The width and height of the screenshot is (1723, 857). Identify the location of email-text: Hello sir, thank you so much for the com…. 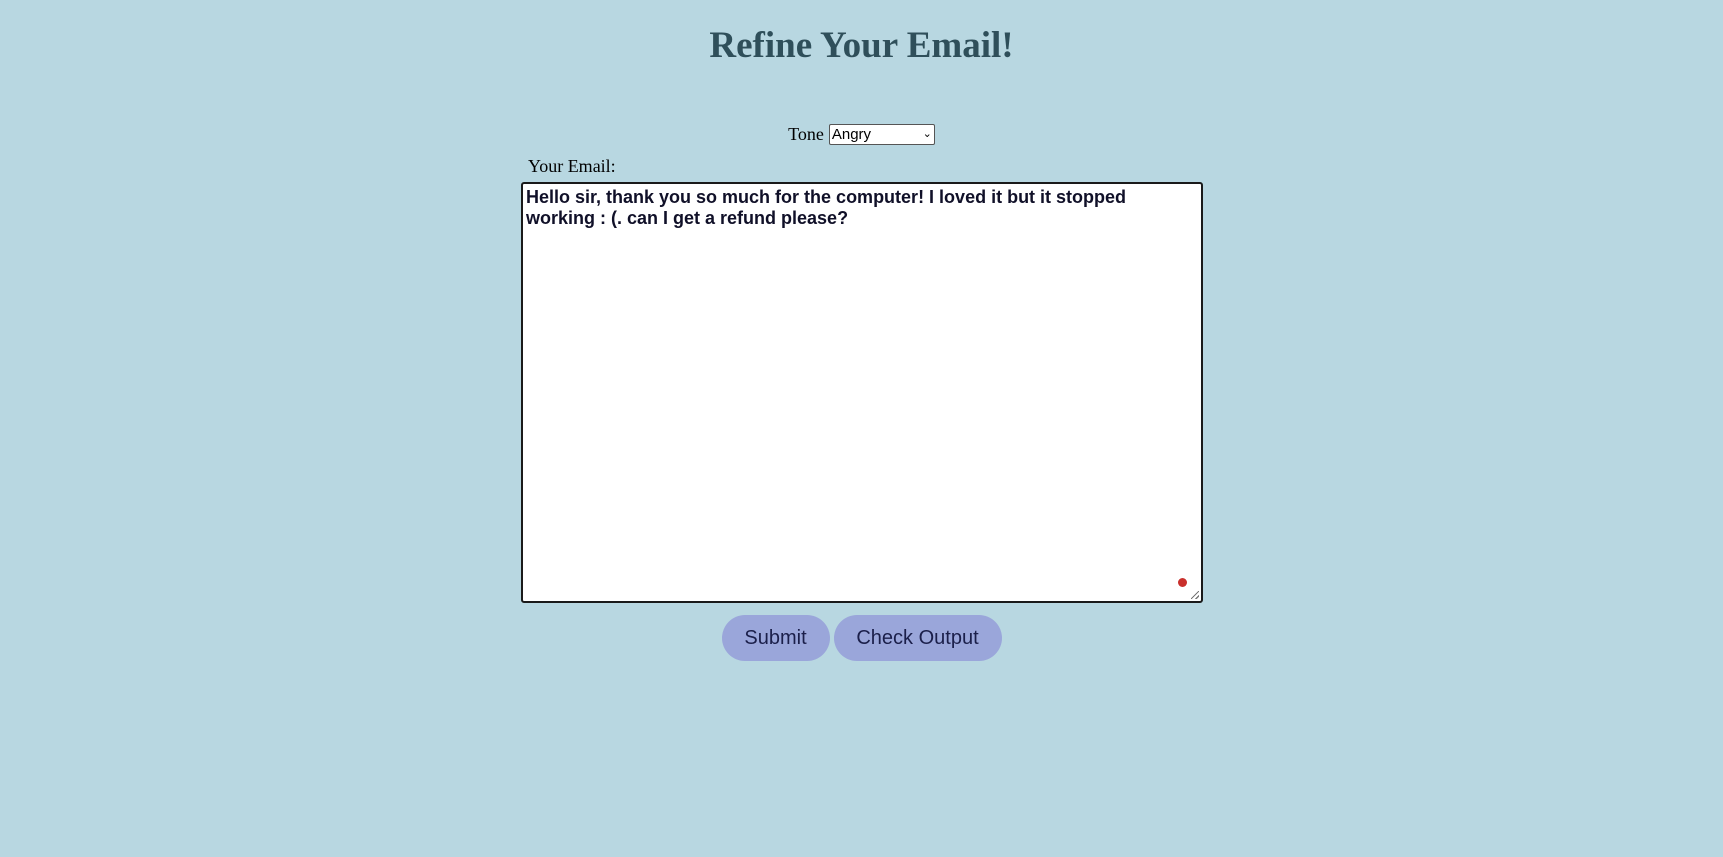
(829, 207).